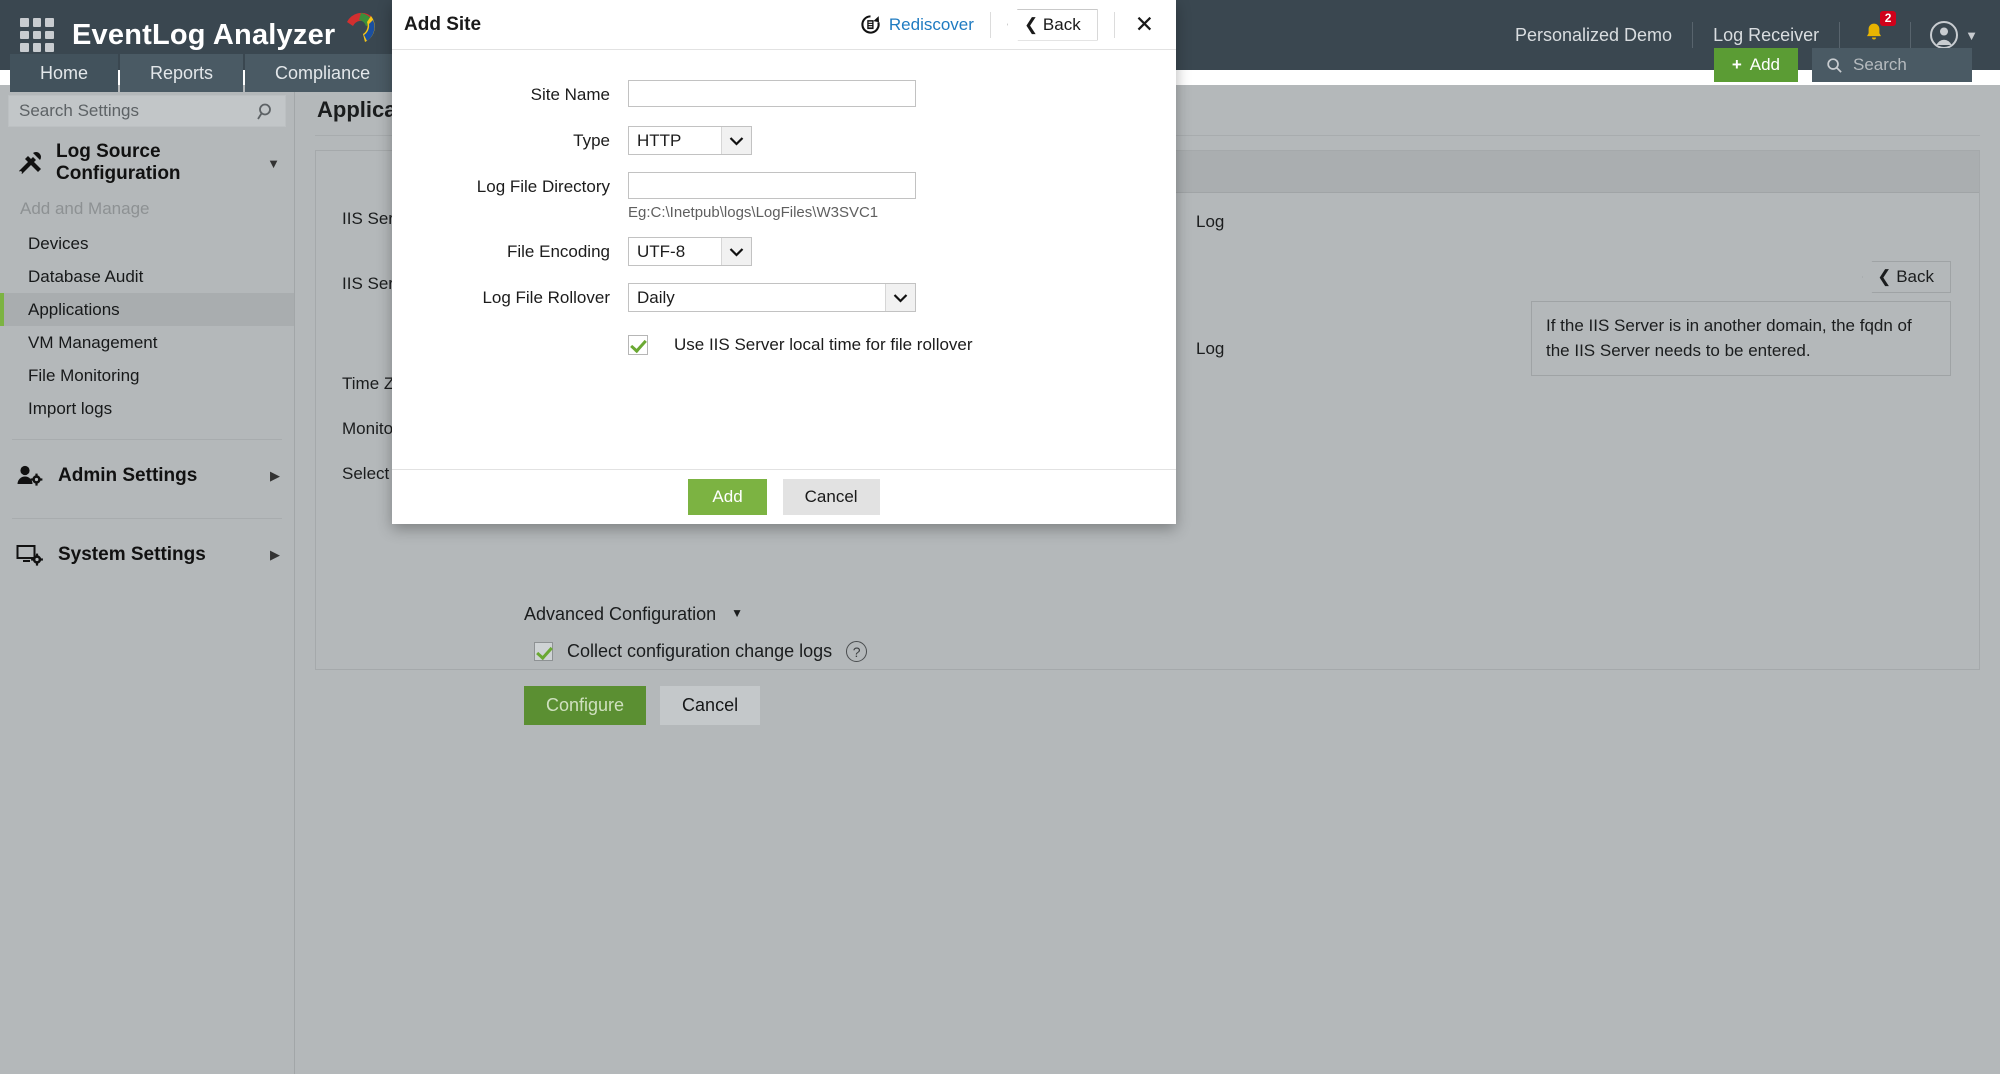  I want to click on dialog-footer: Add Cancel, so click(784, 496).